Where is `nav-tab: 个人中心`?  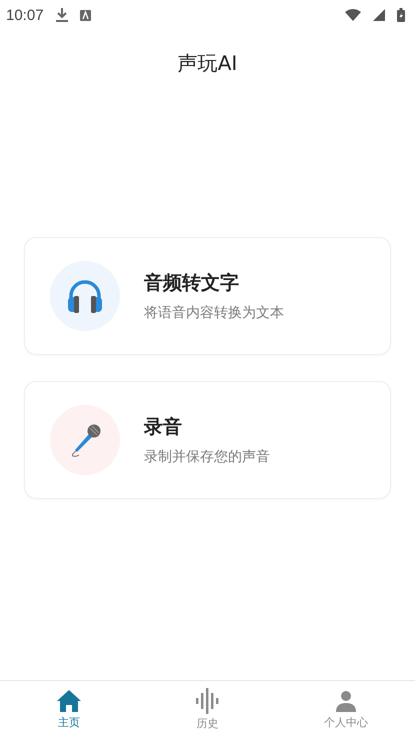
nav-tab: 个人中心 is located at coordinates (345, 709).